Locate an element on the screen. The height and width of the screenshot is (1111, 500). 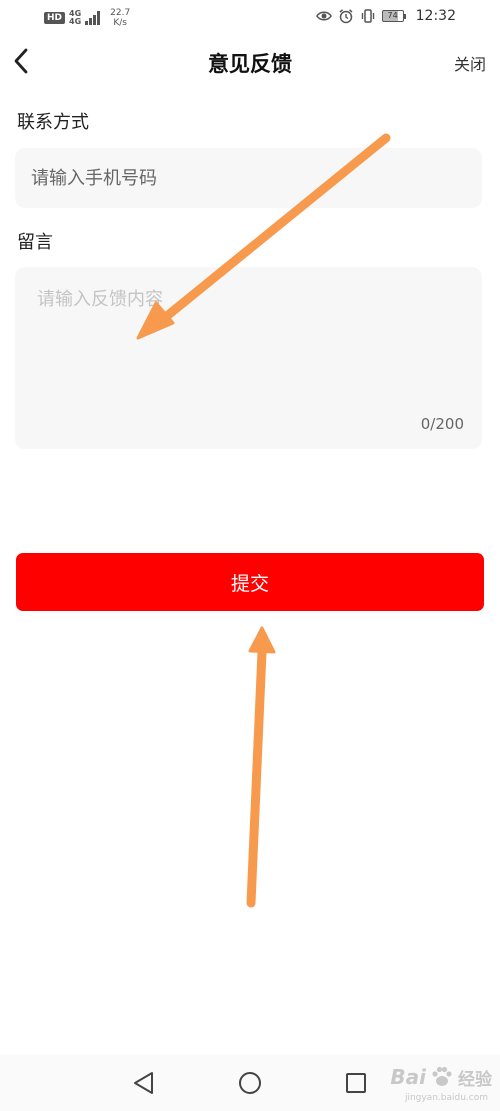
message-label: 留言 is located at coordinates (35, 242).